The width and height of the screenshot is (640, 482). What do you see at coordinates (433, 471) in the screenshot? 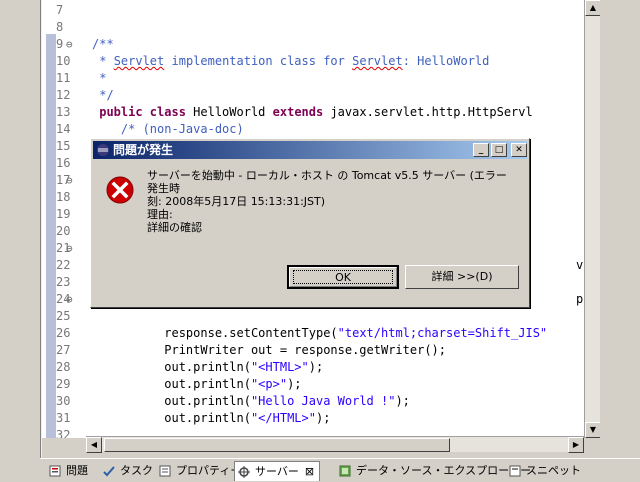
I see `tab-data-source-explorer: データ・ソース・エクスプローラー` at bounding box center [433, 471].